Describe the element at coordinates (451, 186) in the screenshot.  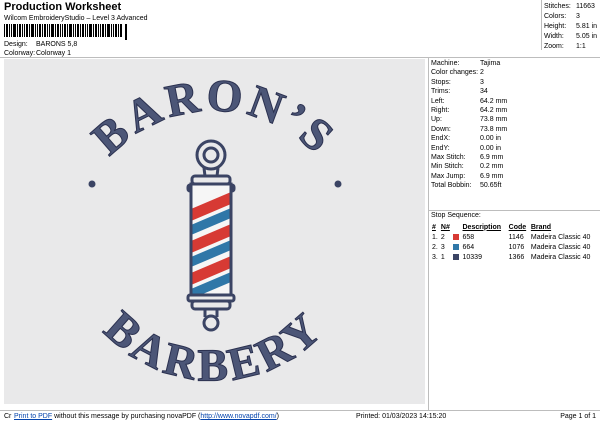
I see `info-label: Total Bobbin:` at that location.